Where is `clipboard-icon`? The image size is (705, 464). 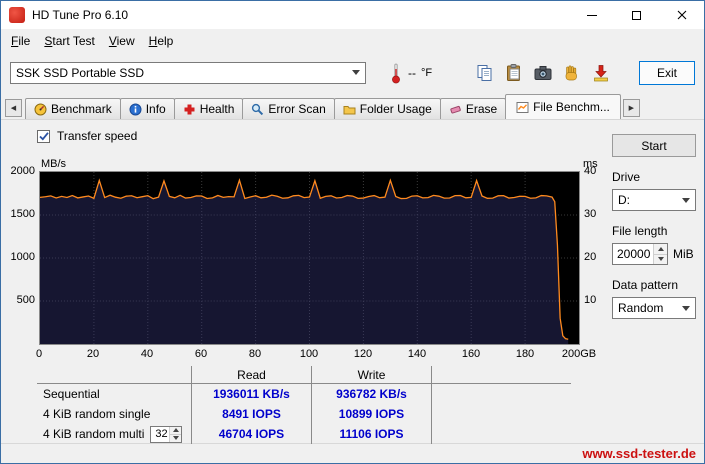 clipboard-icon is located at coordinates (514, 72).